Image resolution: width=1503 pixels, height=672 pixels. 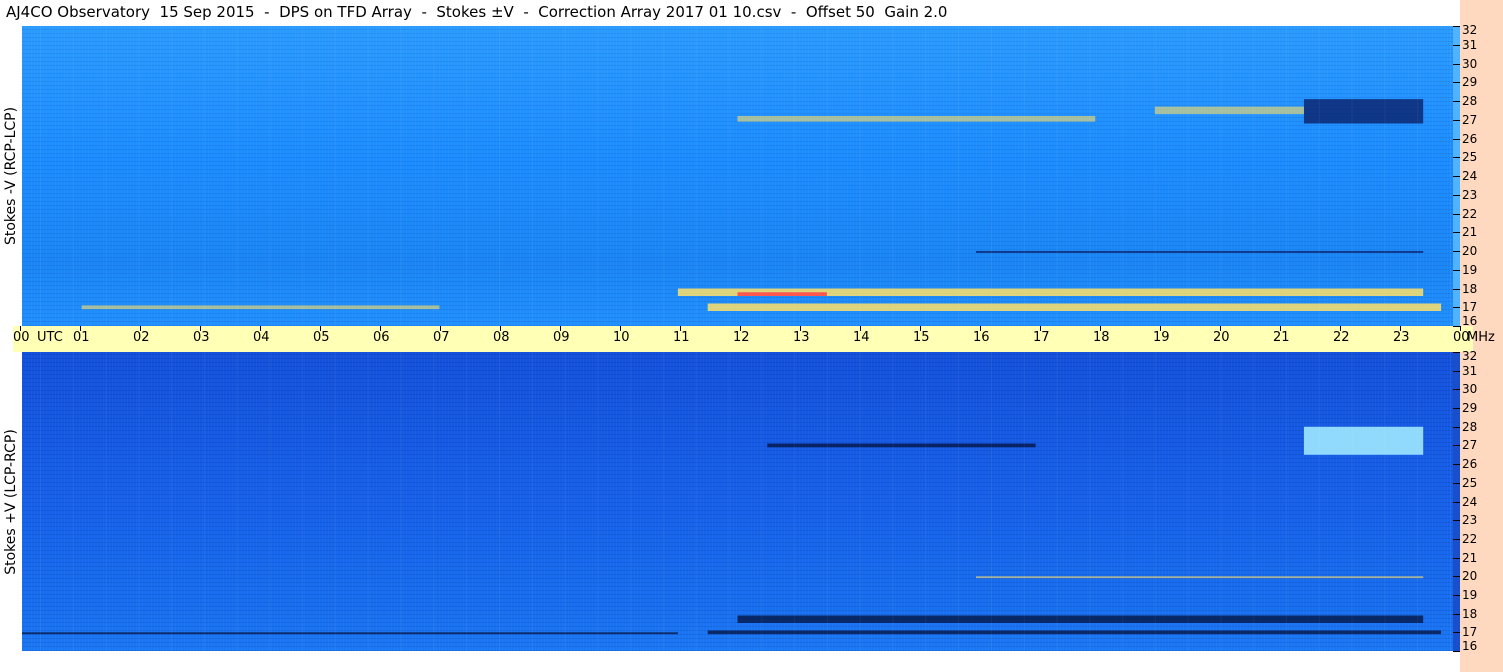 I want to click on top-freq-tick-16: 16, so click(x=1470, y=321).